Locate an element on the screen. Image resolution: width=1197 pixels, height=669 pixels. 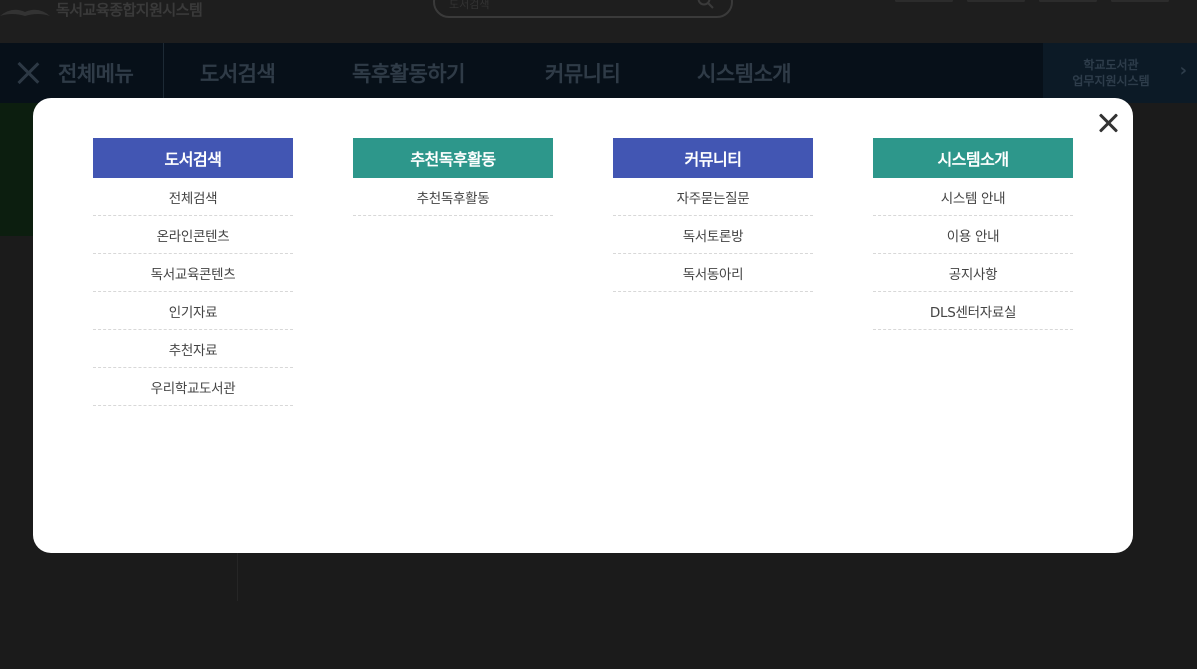
all-menu-button: 전체메뉴 is located at coordinates (82, 73).